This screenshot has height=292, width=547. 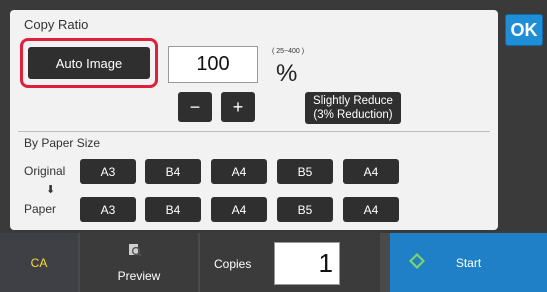 What do you see at coordinates (305, 209) in the screenshot?
I see `paper-size-b5: B5` at bounding box center [305, 209].